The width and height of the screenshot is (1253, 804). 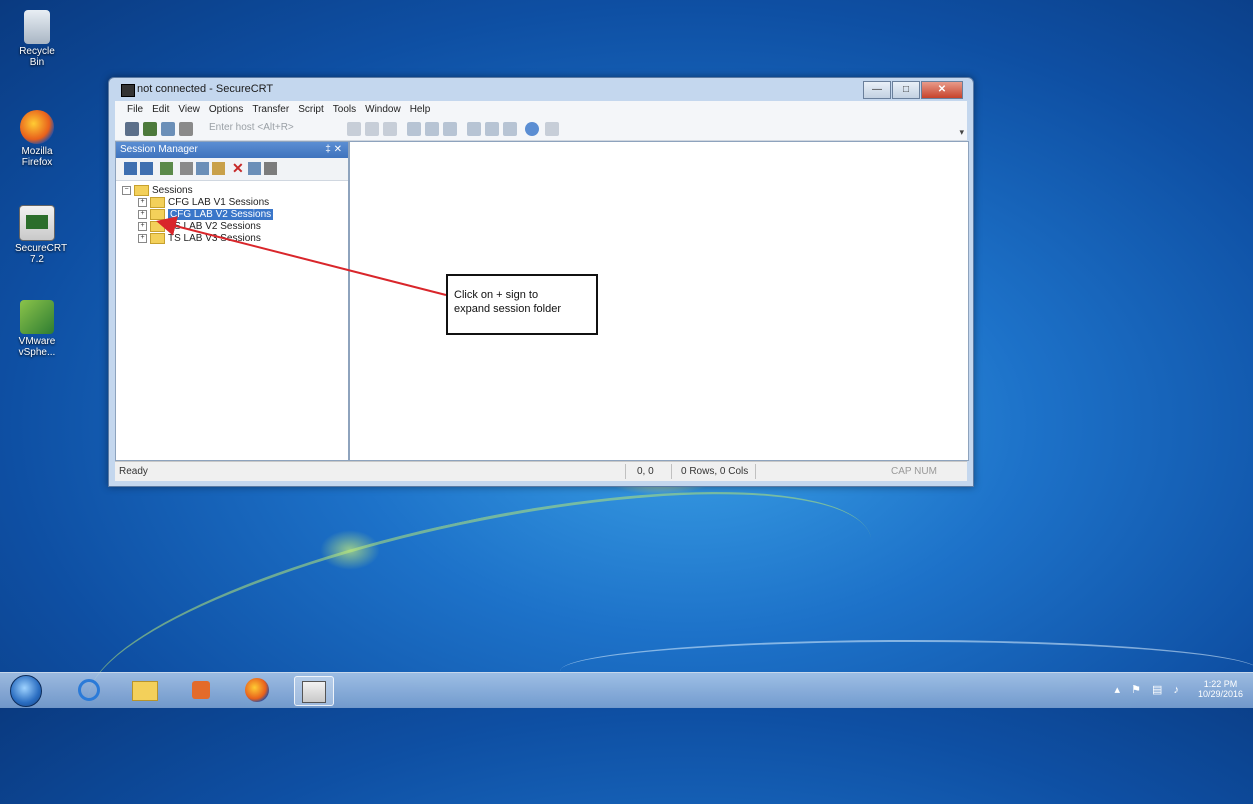 What do you see at coordinates (508, 309) in the screenshot?
I see `callout-line-2: expand session folder` at bounding box center [508, 309].